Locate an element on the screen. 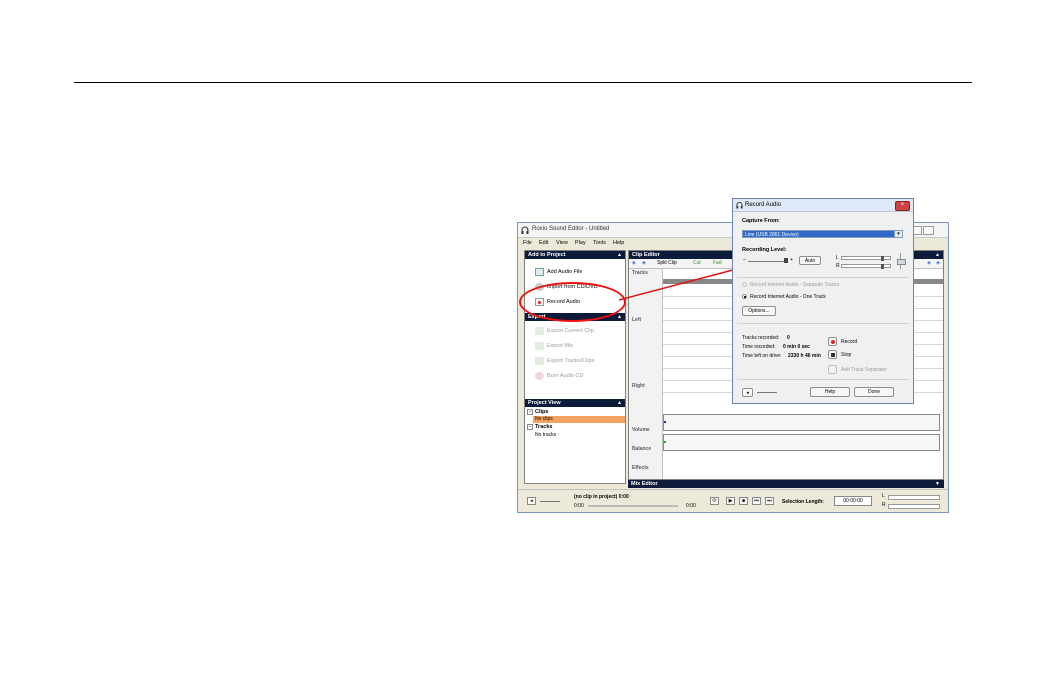 Image resolution: width=1045 pixels, height=685 pixels. done-button: Done is located at coordinates (874, 392).